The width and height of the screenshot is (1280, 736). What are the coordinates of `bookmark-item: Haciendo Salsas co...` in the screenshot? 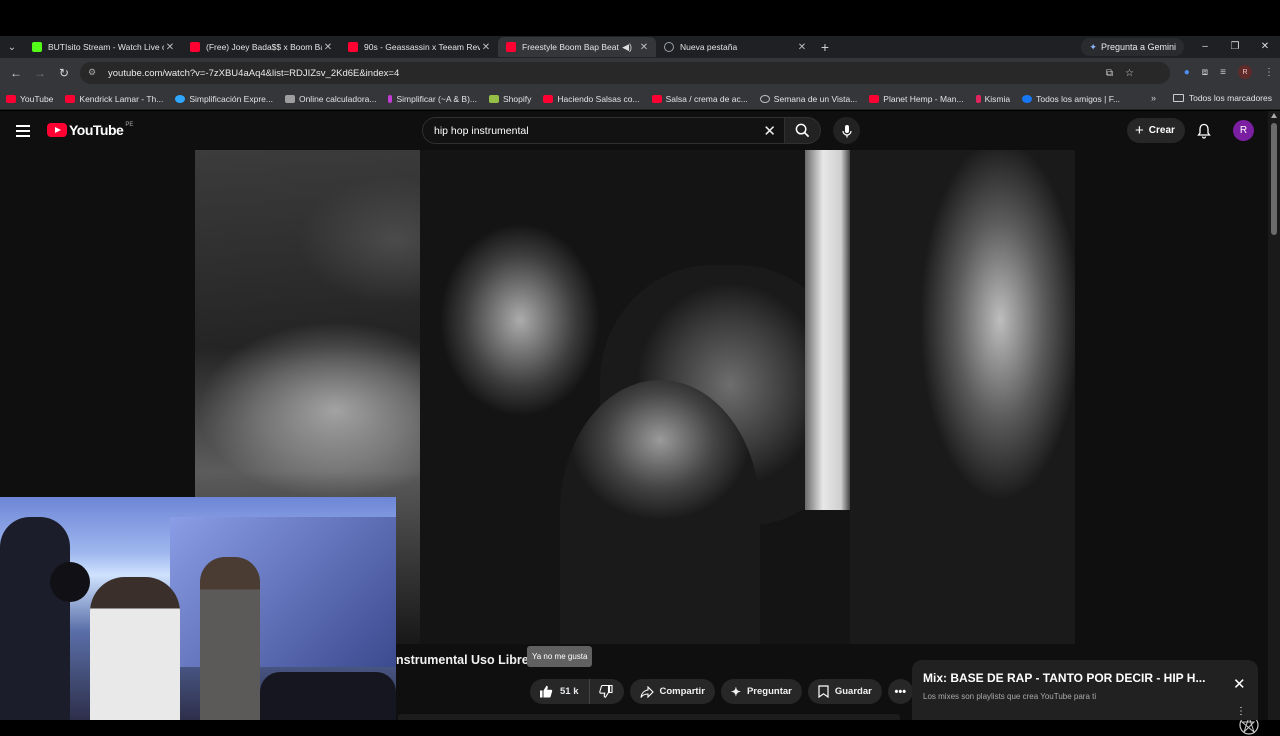 It's located at (591, 98).